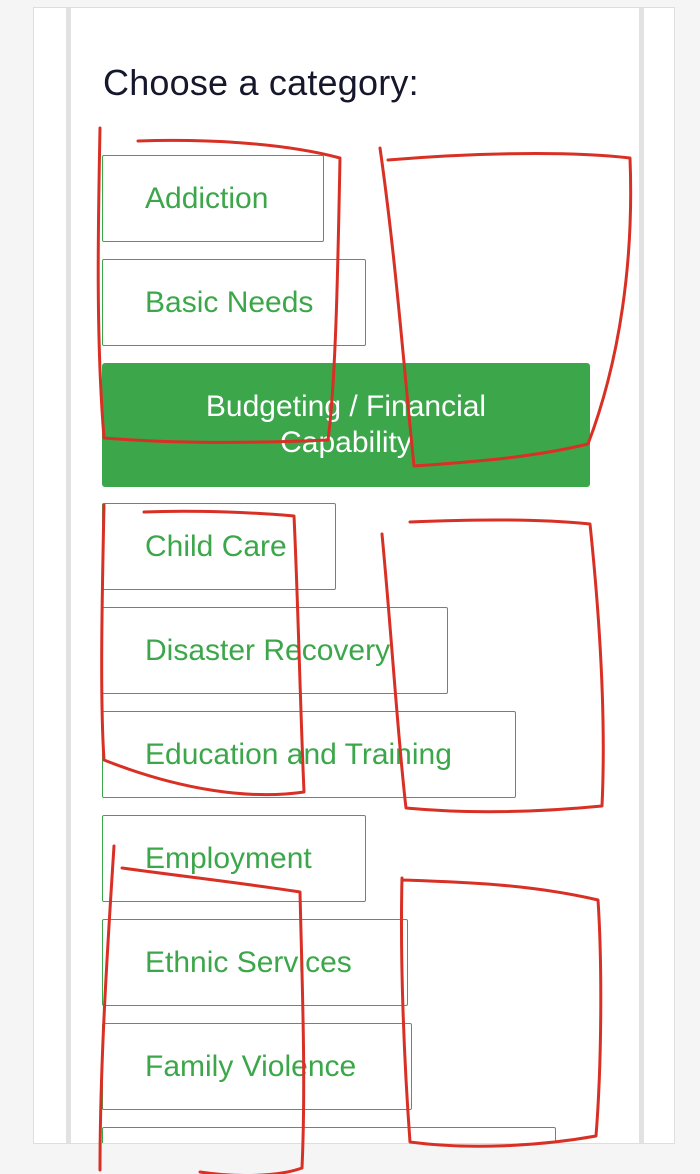 The width and height of the screenshot is (700, 1174). I want to click on category-button-budgeting-financial-capability: Budgeting / Financial Capability, so click(346, 425).